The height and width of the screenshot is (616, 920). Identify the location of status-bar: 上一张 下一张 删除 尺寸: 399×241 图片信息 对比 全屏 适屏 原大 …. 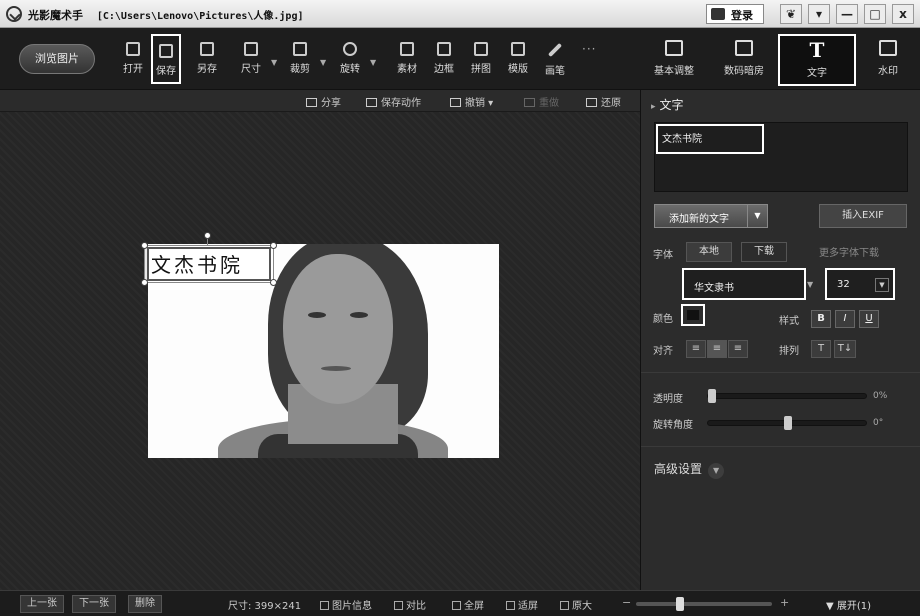
(460, 603).